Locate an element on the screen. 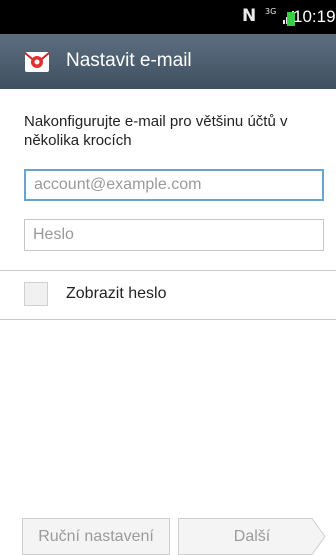 The width and height of the screenshot is (336, 555). email-field is located at coordinates (174, 185).